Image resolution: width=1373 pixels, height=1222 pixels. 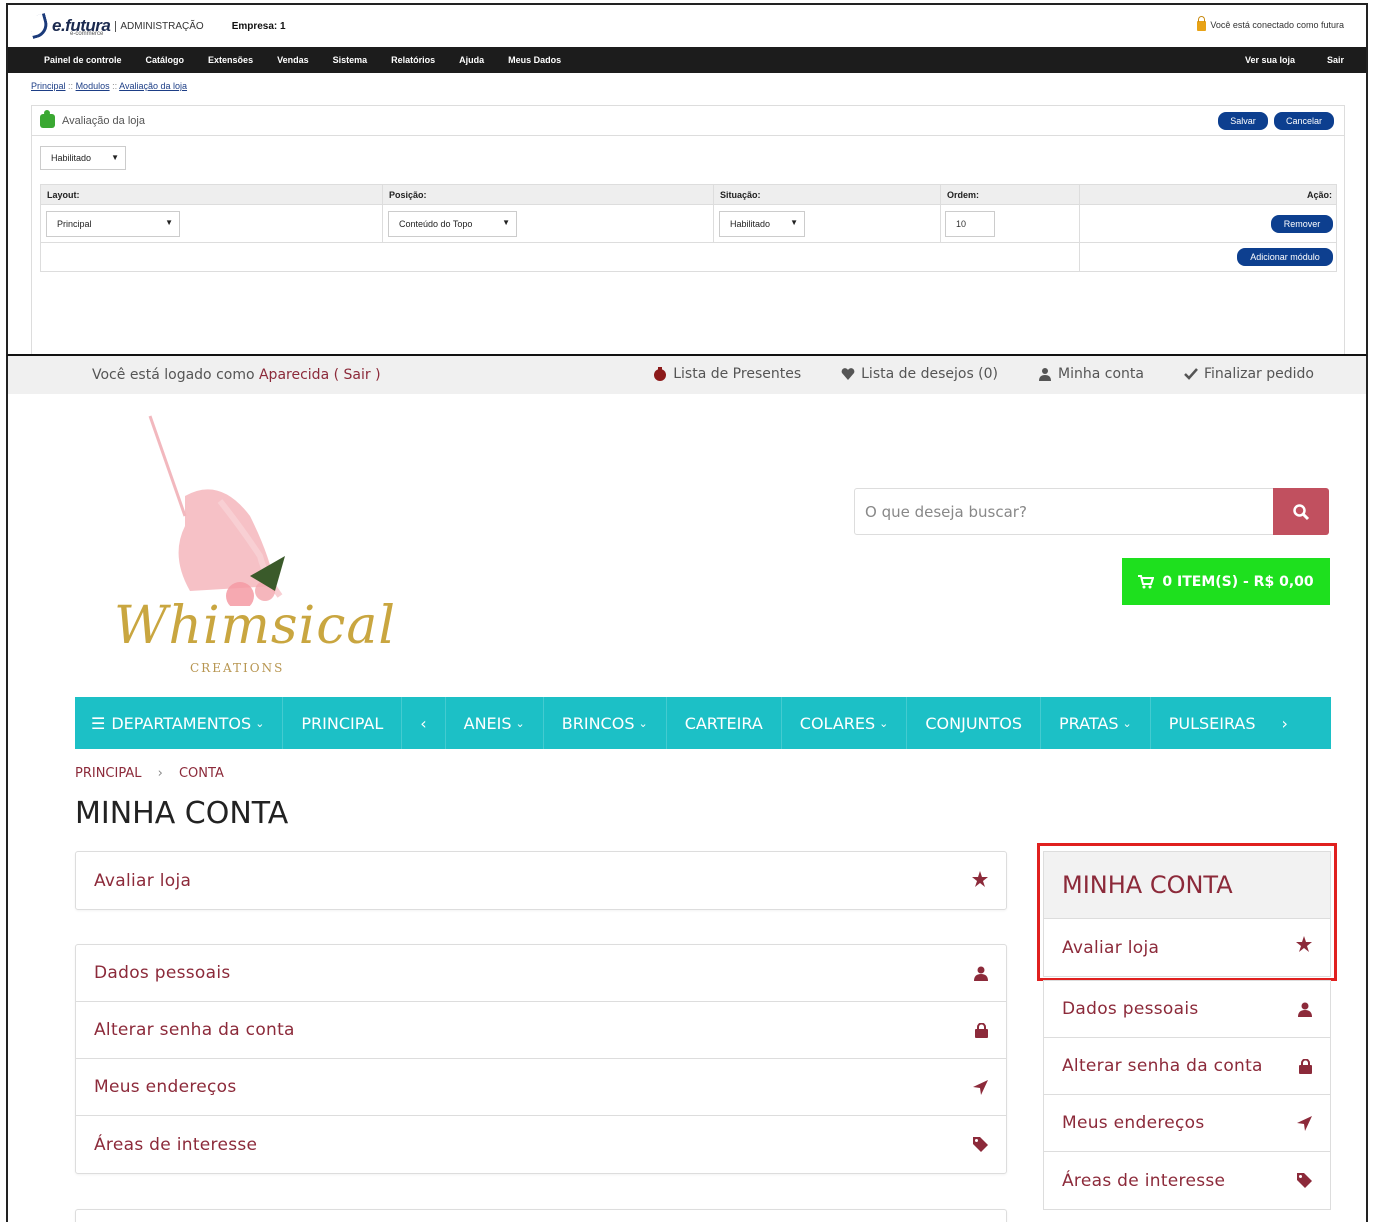 What do you see at coordinates (541, 1144) in the screenshot?
I see `list-item-areas-interesse: Áreas de interesse` at bounding box center [541, 1144].